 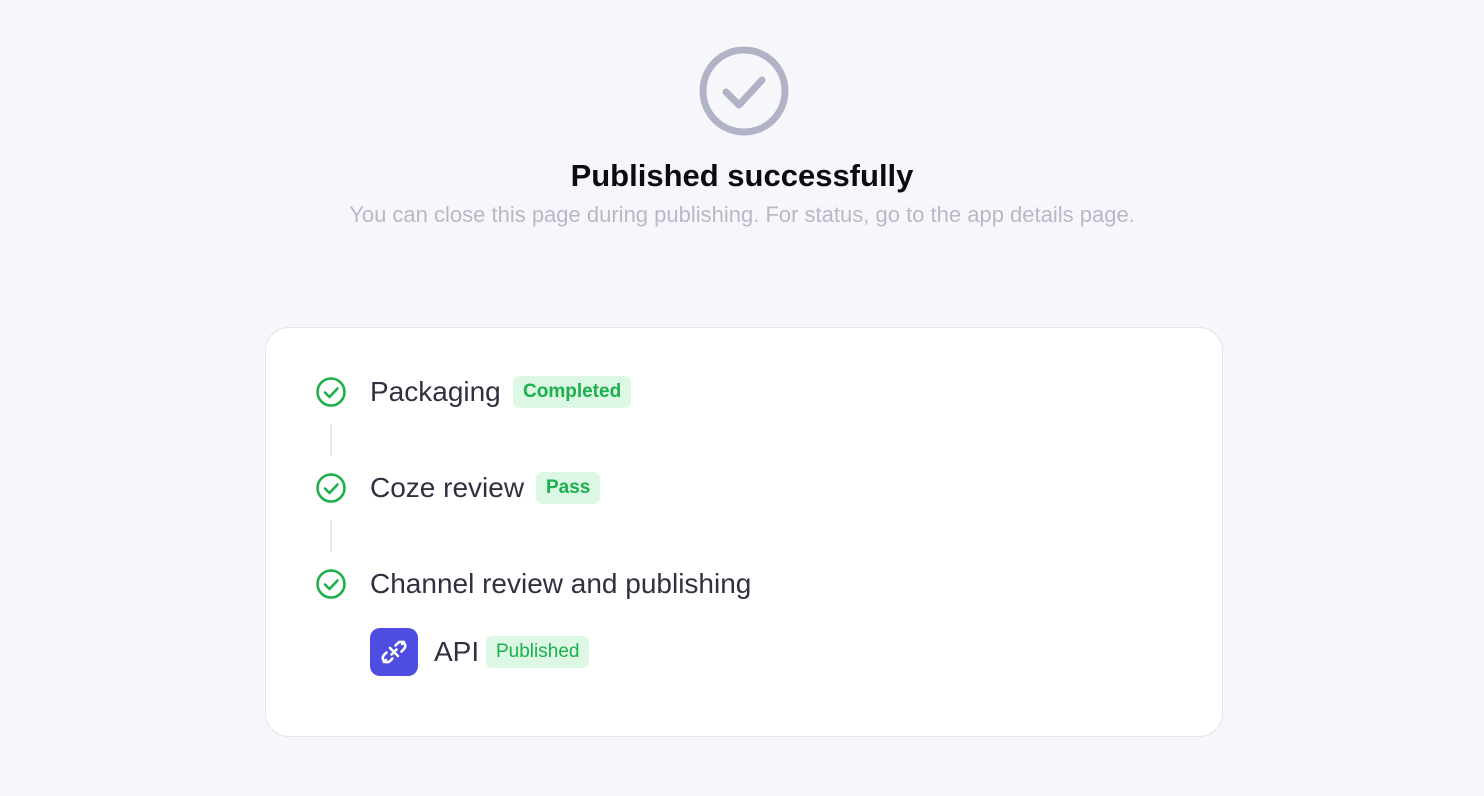 I want to click on step-label-packaging: Packaging, so click(x=435, y=391).